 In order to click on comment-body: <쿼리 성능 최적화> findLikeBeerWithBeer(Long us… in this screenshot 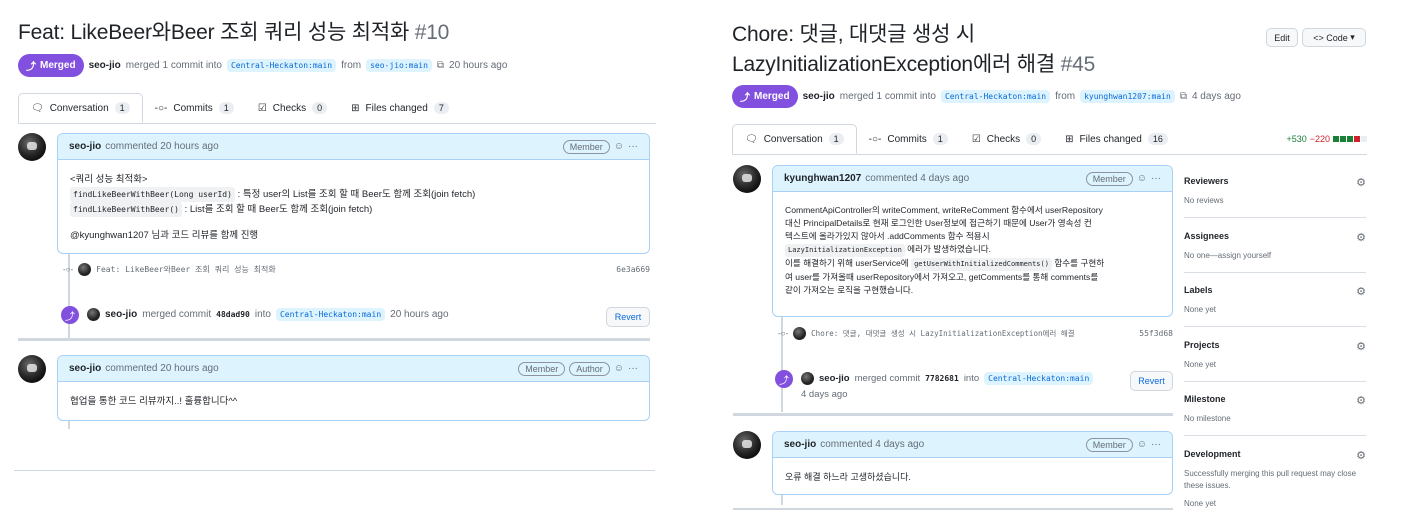, I will do `click(273, 207)`.